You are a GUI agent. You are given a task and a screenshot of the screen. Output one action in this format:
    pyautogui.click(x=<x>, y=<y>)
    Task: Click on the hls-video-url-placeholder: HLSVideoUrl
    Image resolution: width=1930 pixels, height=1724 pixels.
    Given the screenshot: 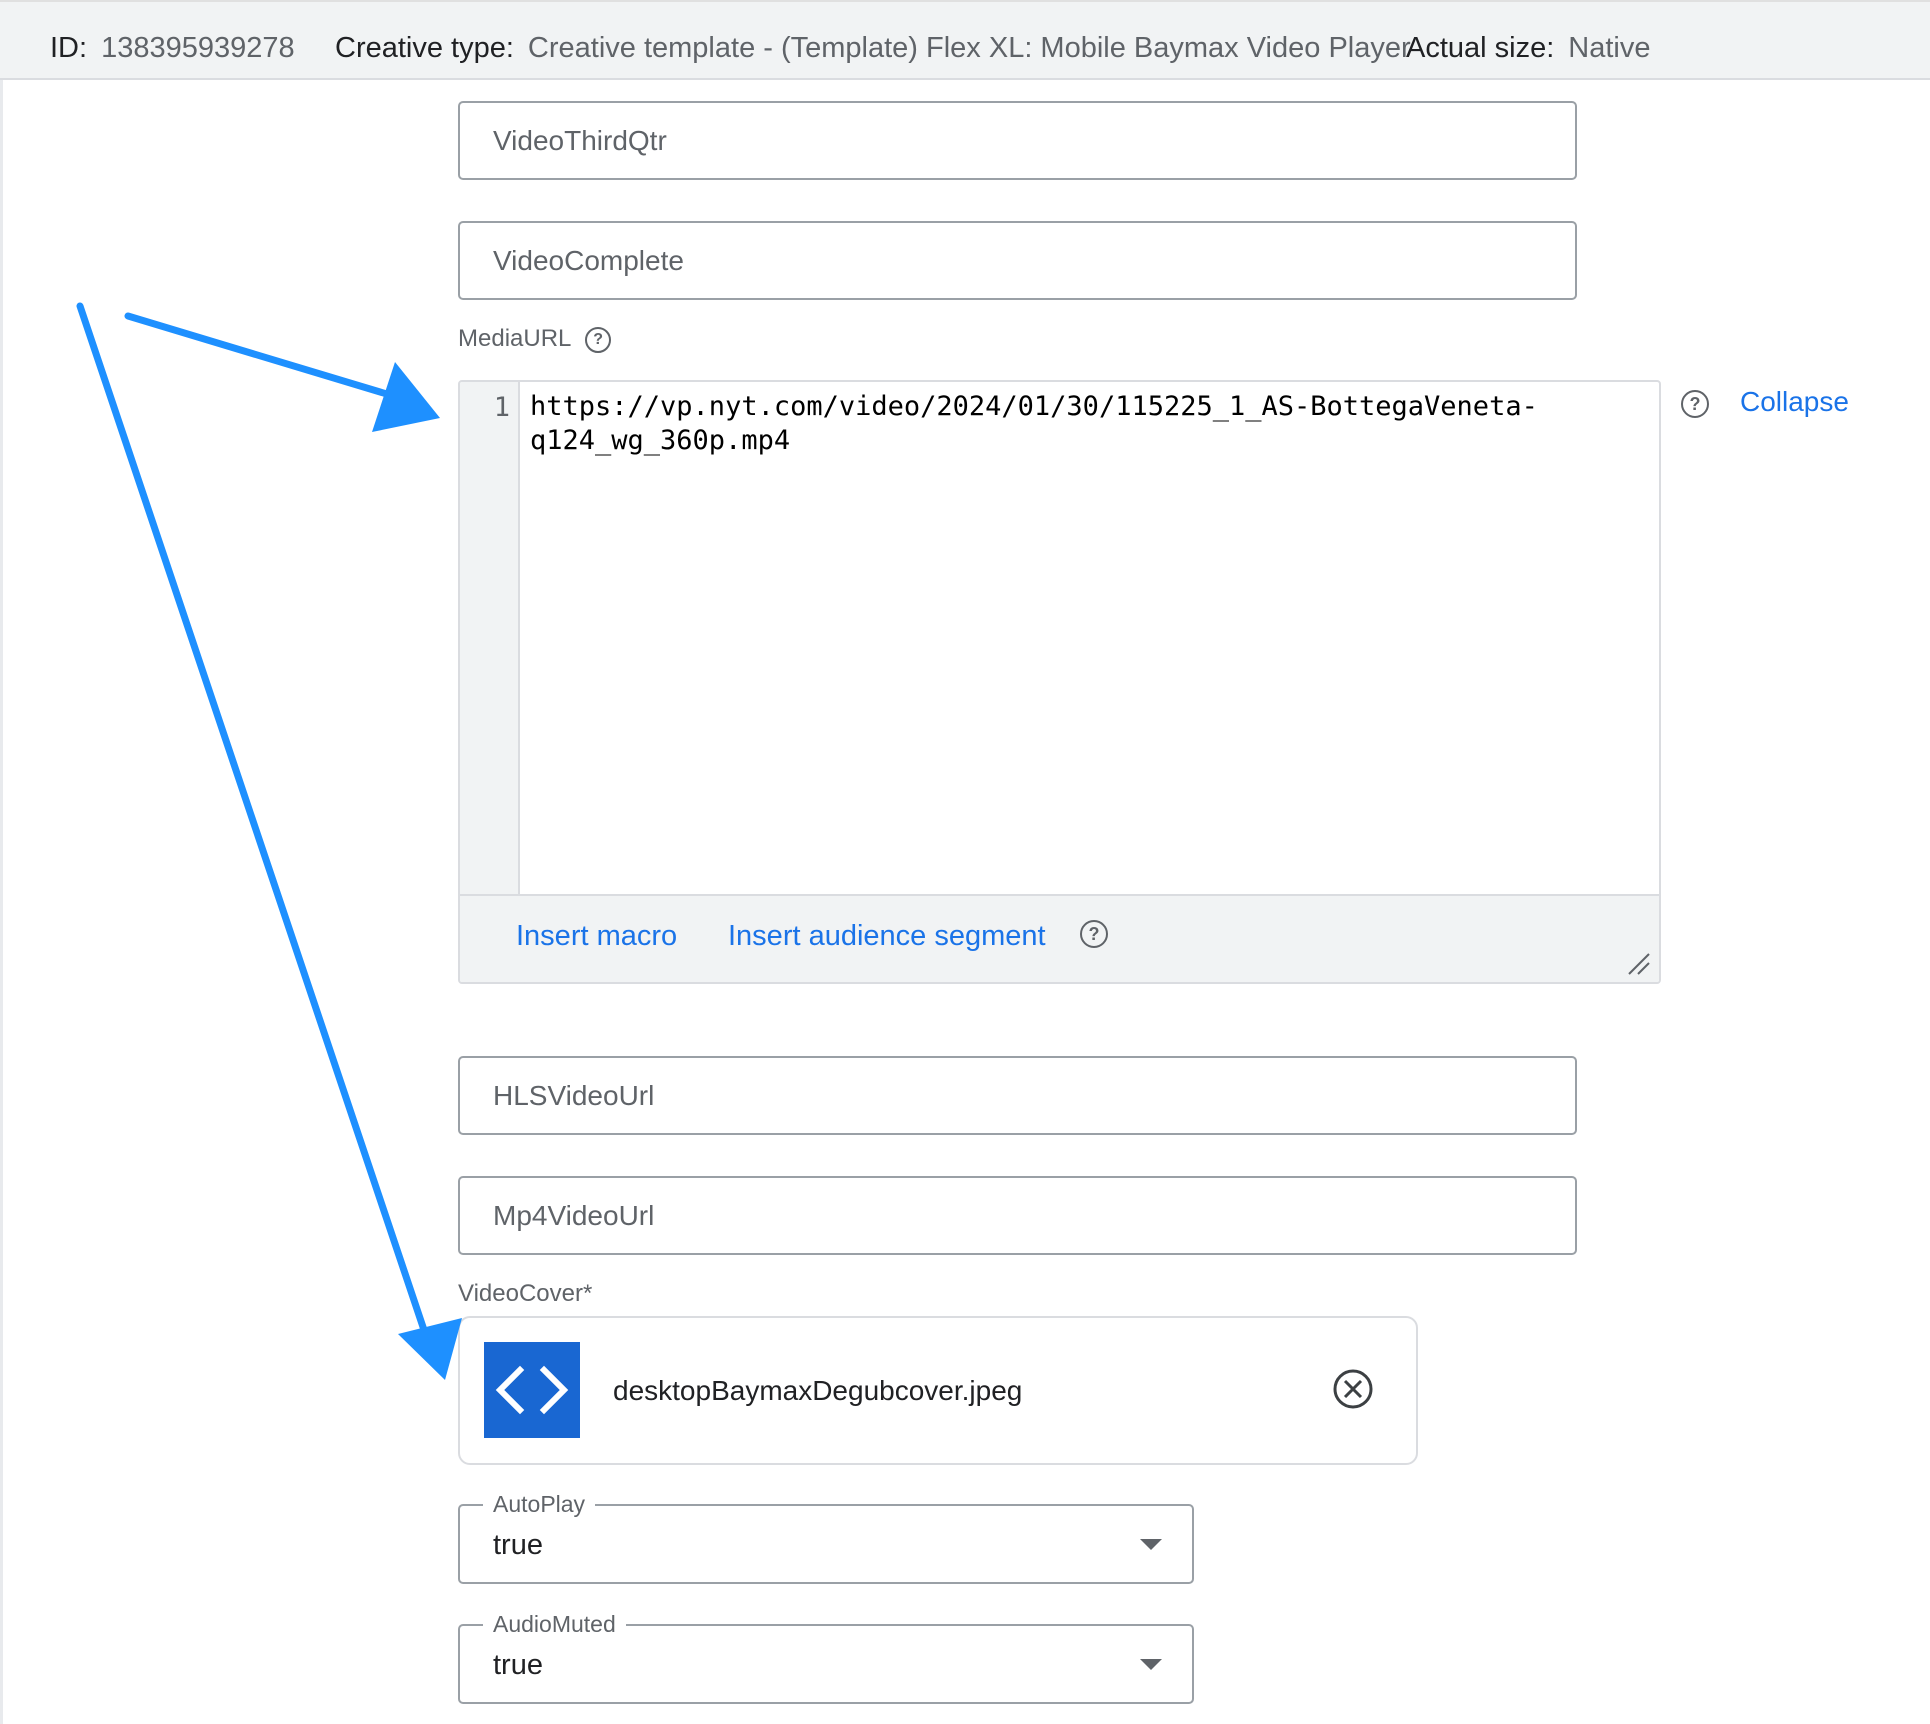 What is the action you would take?
    pyautogui.click(x=574, y=1095)
    